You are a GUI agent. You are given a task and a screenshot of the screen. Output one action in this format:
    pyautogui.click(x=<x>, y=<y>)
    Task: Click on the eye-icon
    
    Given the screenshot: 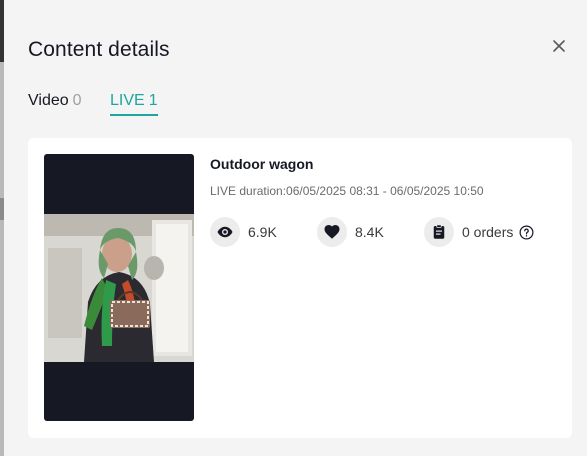 What is the action you would take?
    pyautogui.click(x=225, y=232)
    